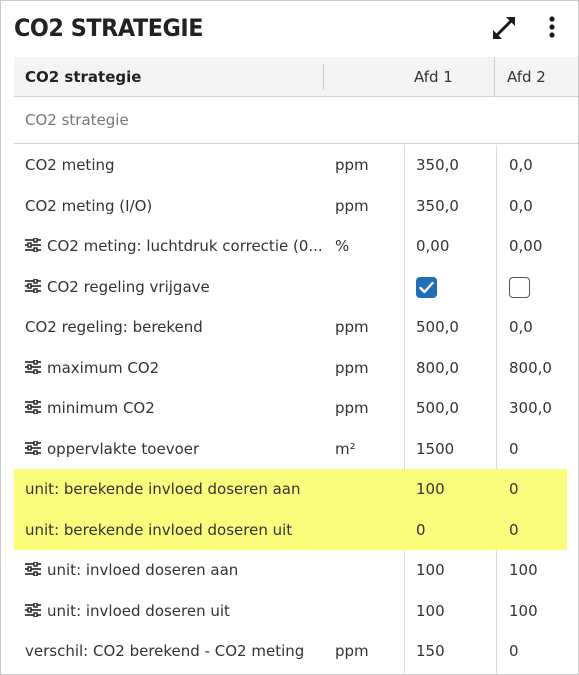  What do you see at coordinates (128, 286) in the screenshot?
I see `row-name: CO2 regeling vrijgave` at bounding box center [128, 286].